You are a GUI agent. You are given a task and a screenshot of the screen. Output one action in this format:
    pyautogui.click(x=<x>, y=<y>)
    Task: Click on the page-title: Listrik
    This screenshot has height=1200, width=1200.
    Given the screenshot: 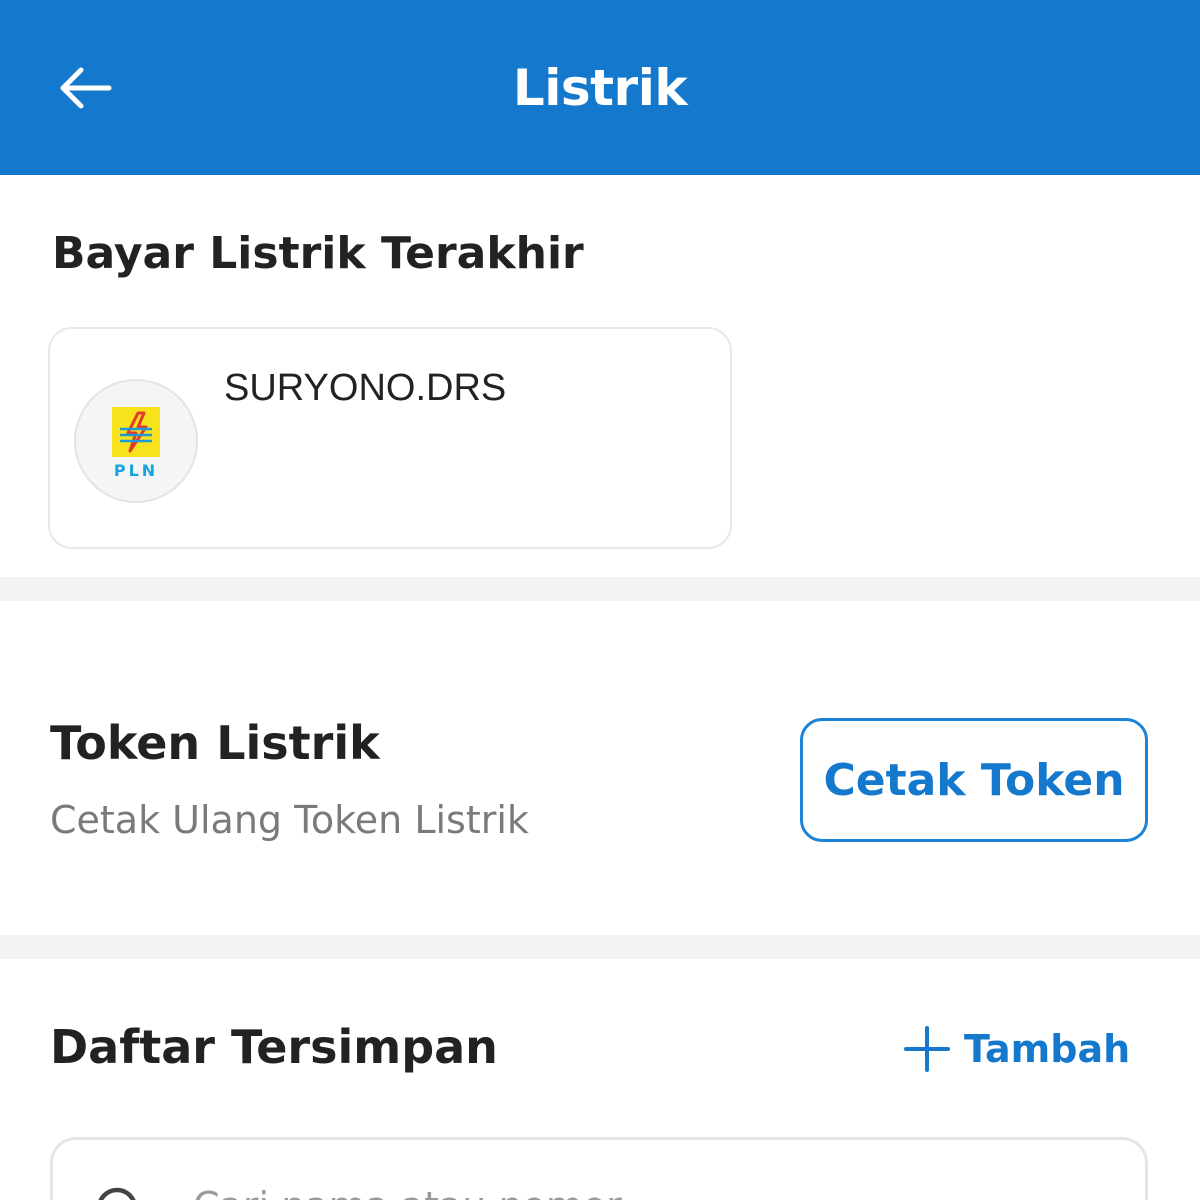 What is the action you would take?
    pyautogui.click(x=600, y=87)
    